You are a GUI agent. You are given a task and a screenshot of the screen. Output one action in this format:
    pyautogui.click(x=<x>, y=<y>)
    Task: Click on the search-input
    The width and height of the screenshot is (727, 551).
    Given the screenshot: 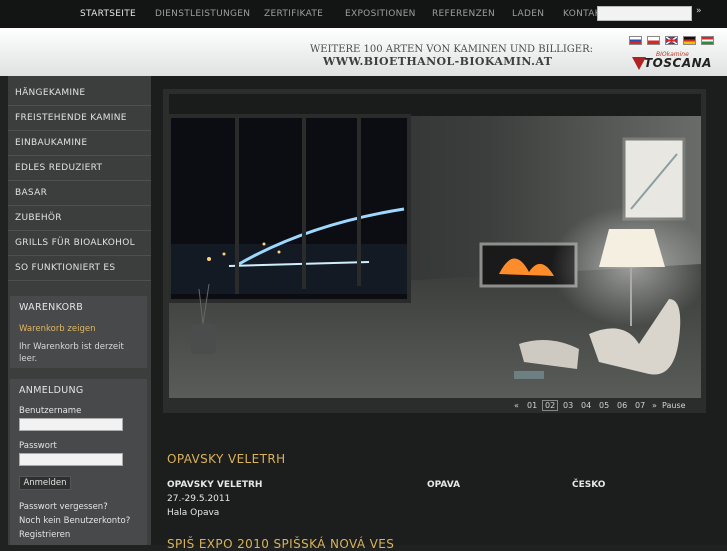 What is the action you would take?
    pyautogui.click(x=644, y=13)
    